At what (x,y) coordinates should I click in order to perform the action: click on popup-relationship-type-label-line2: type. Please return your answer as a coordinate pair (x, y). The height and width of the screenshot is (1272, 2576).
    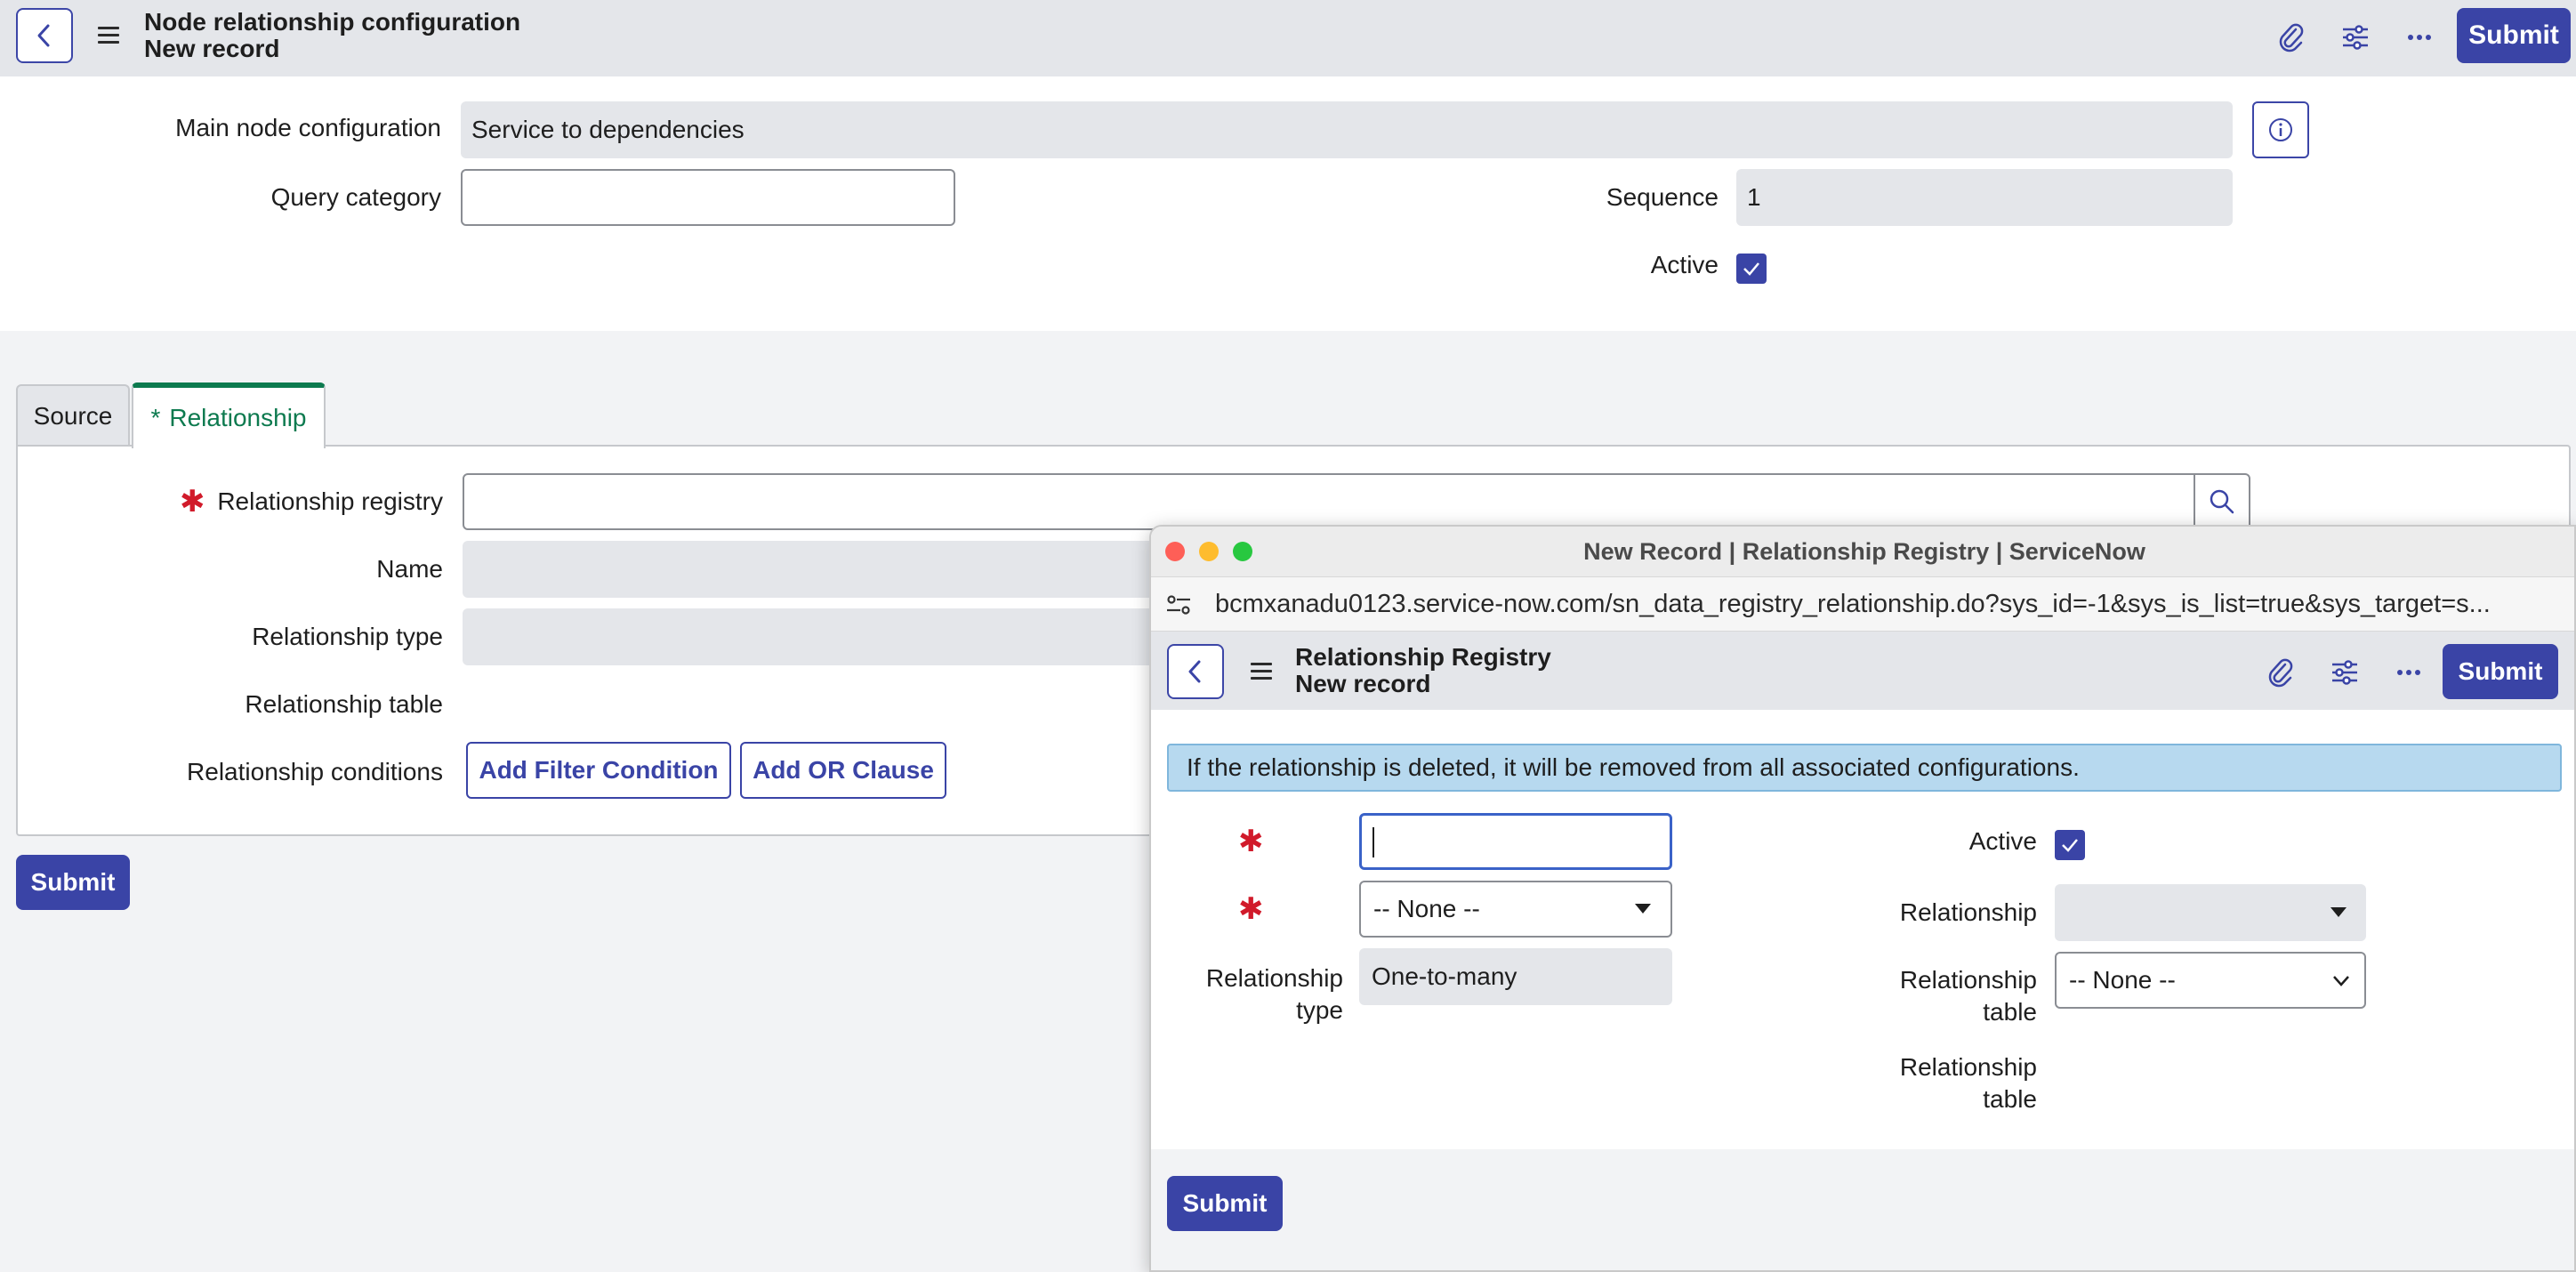
    Looking at the image, I should click on (1319, 1010).